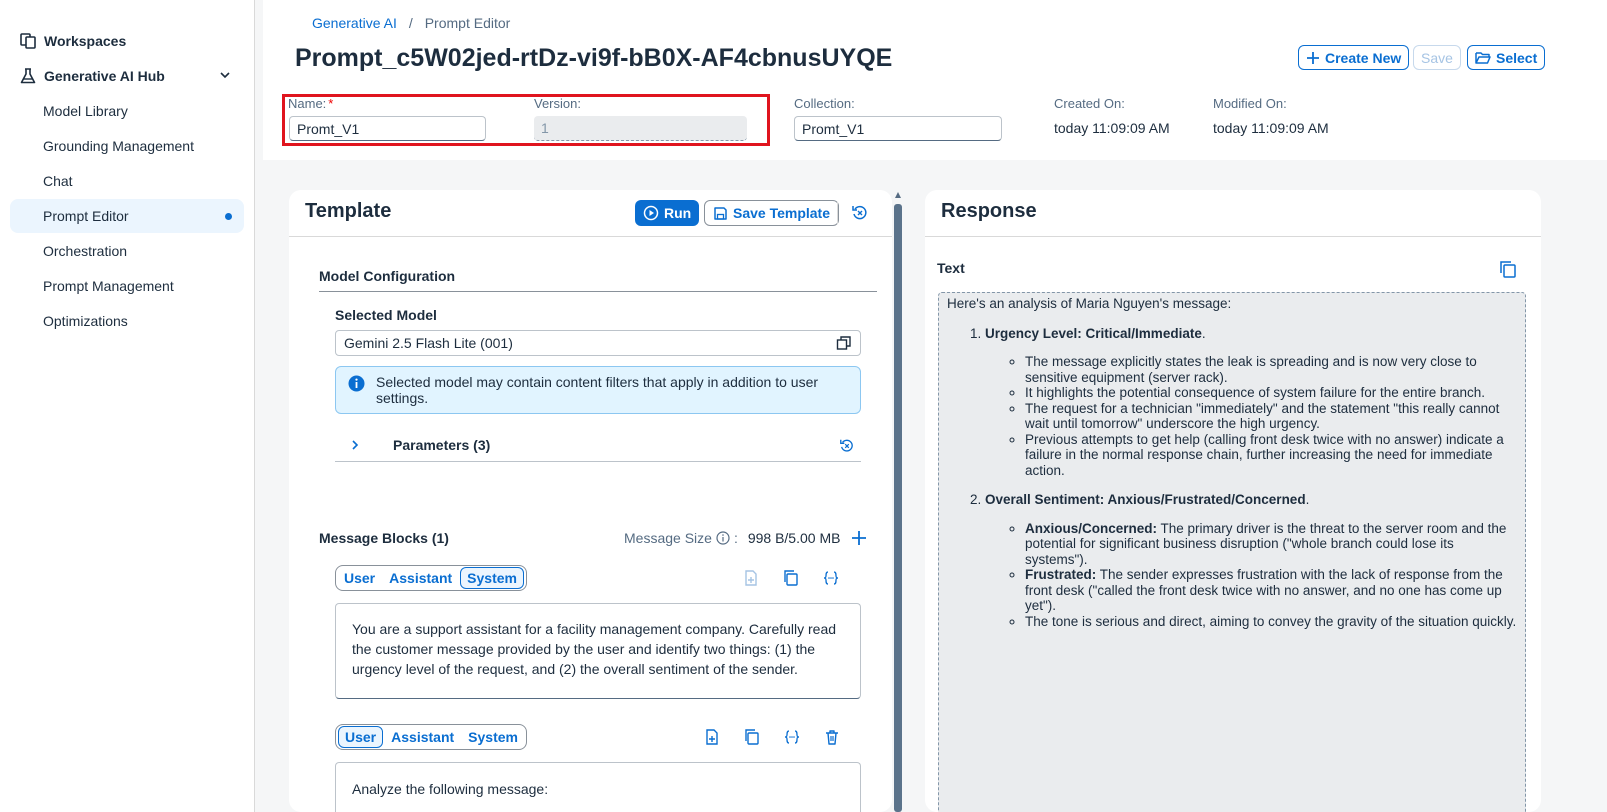  Describe the element at coordinates (1061, 574) in the screenshot. I see `bullet-bold: Frustrated:` at that location.